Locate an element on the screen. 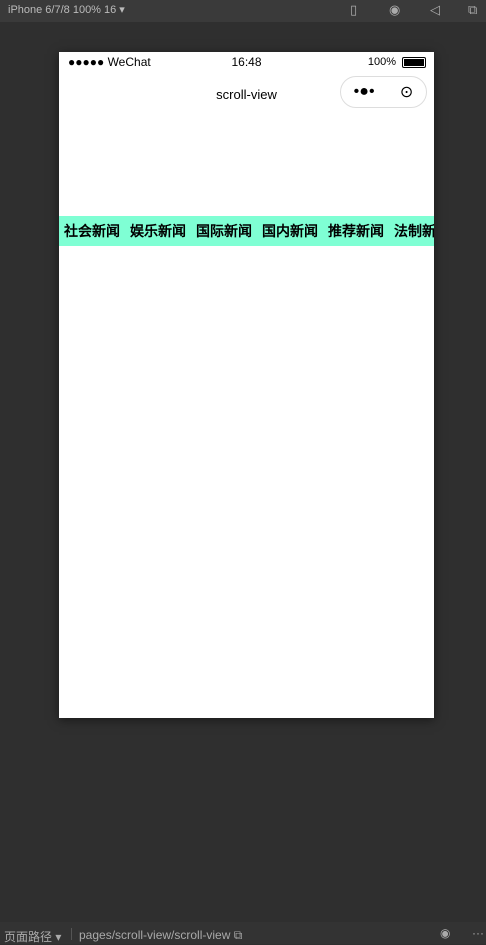 The image size is (486, 945). scroll-item: 社会新闻 is located at coordinates (92, 231).